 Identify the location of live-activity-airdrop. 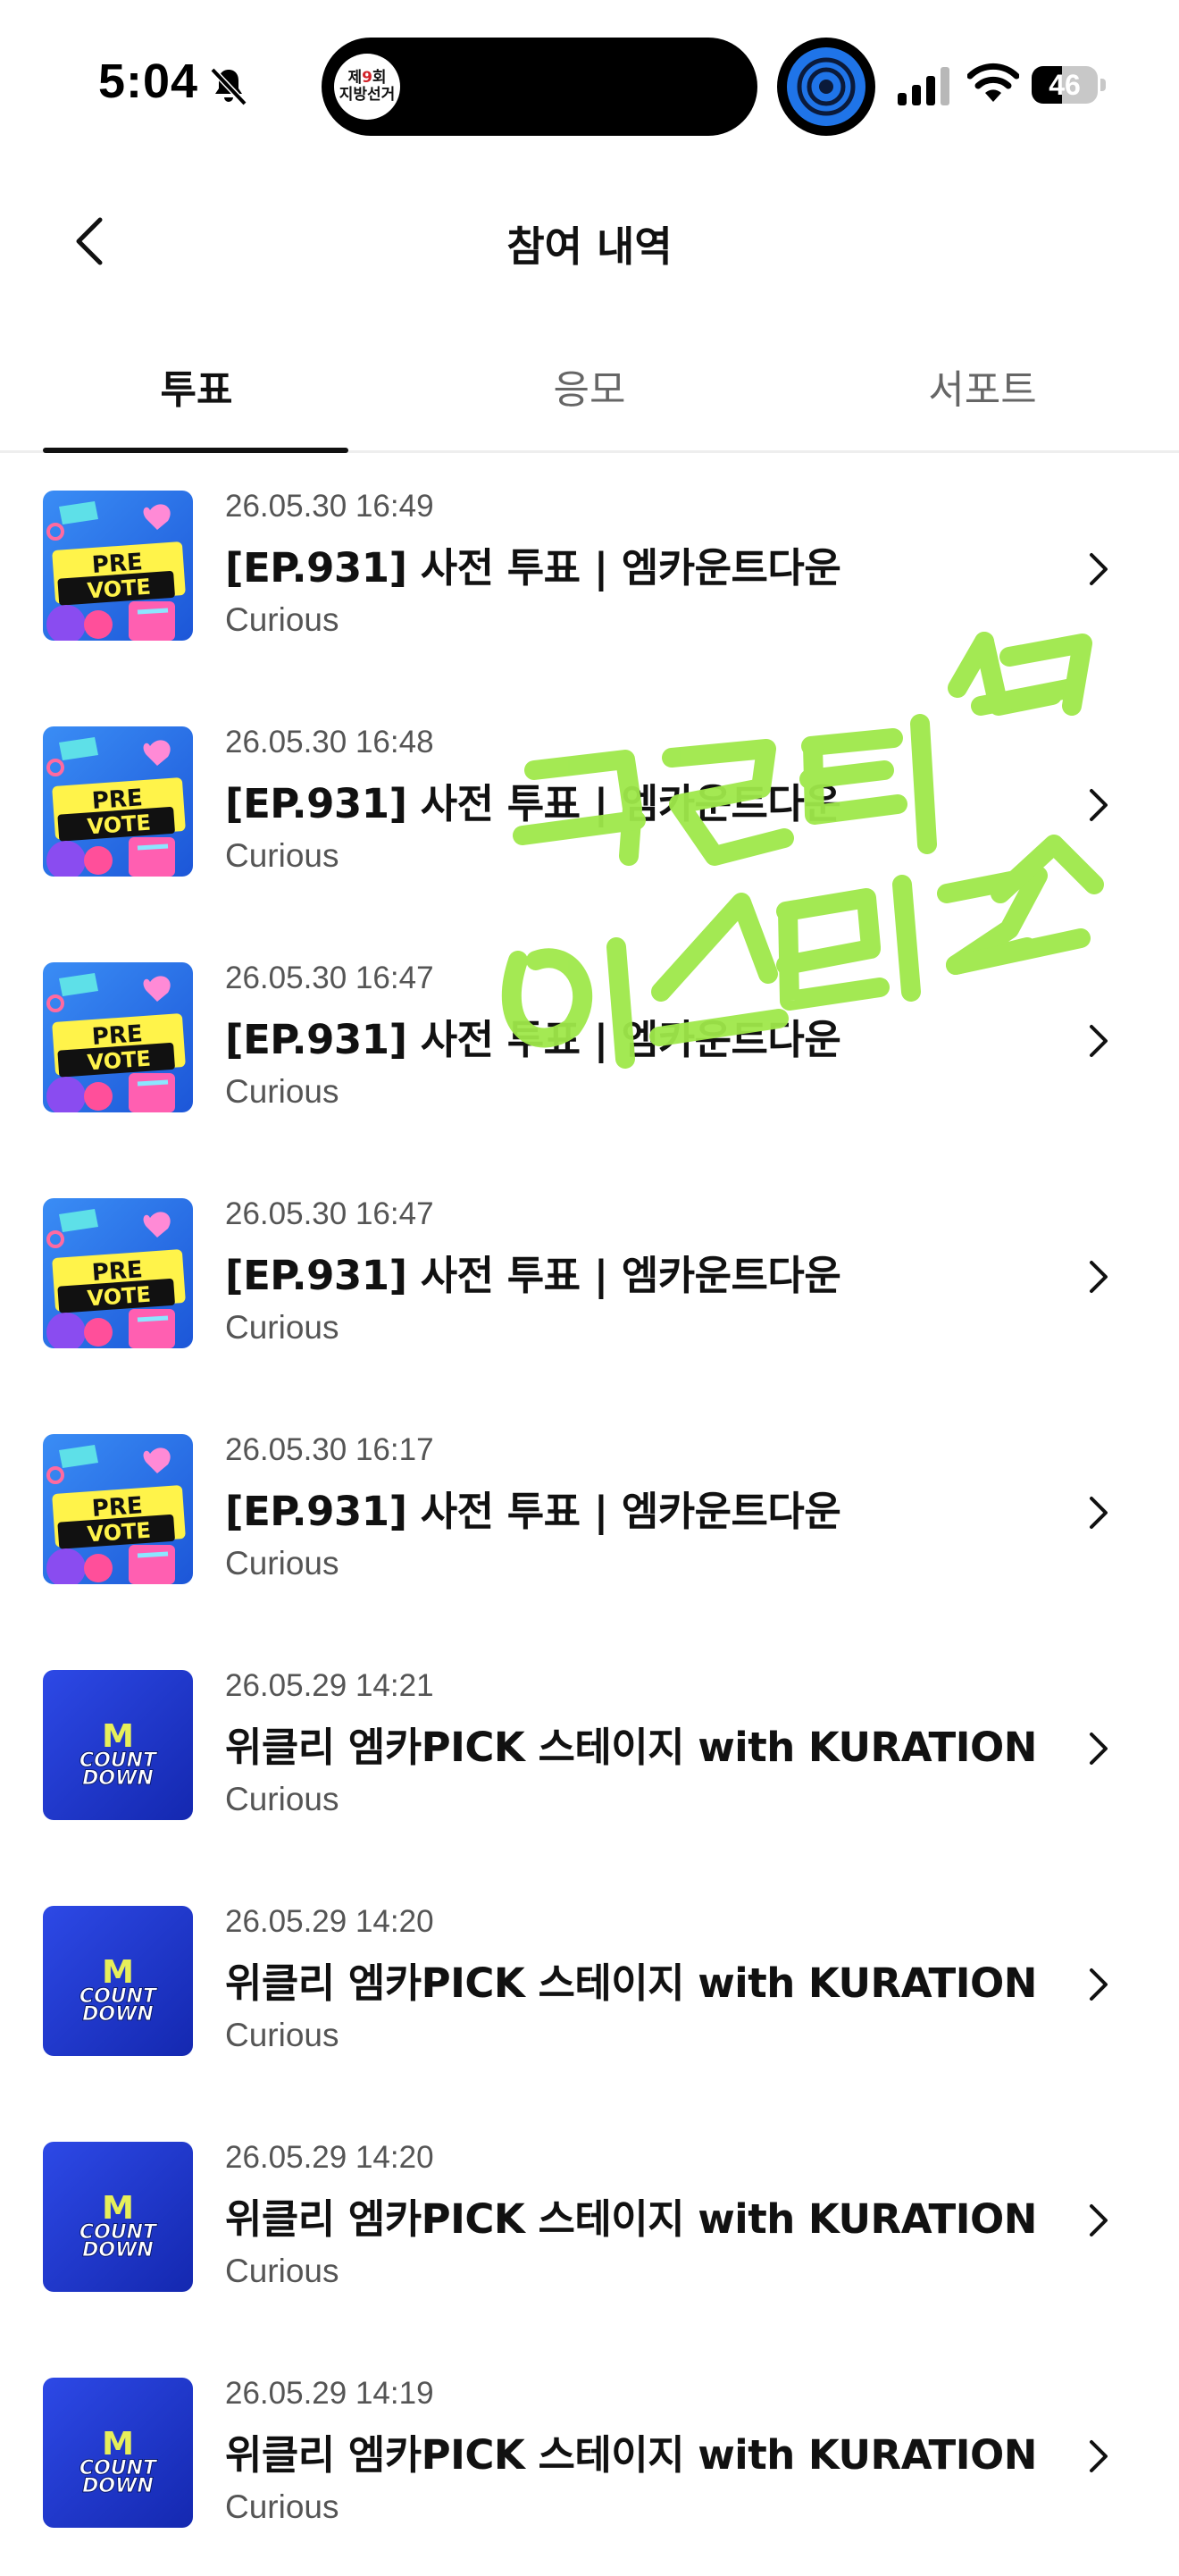
(826, 87).